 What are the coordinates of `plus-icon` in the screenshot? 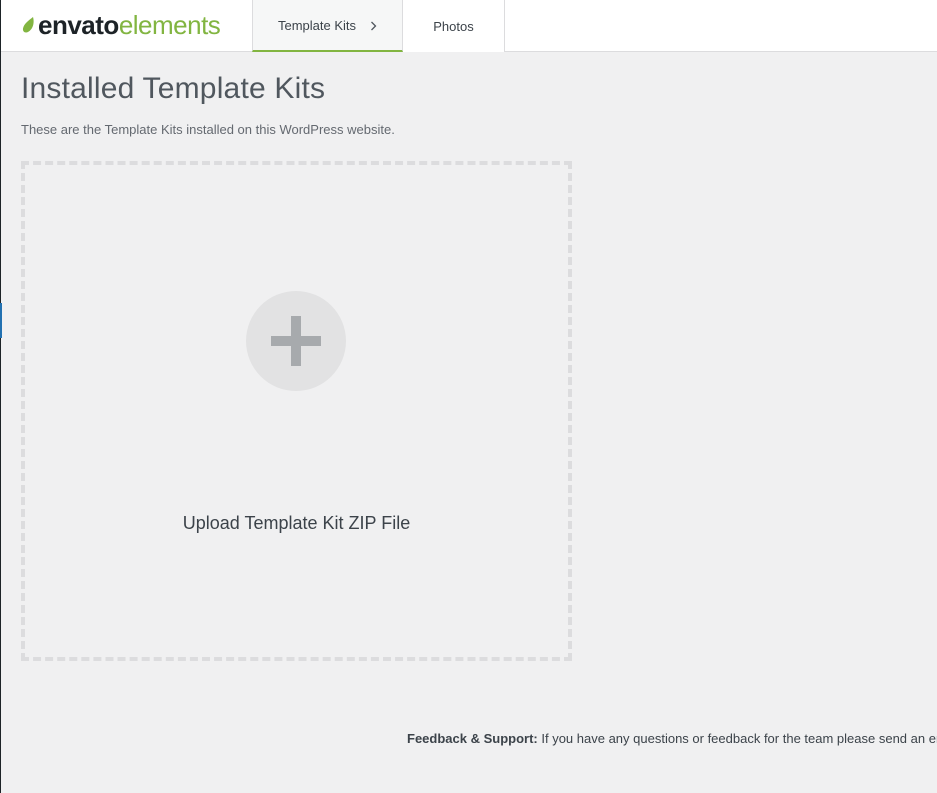 It's located at (296, 341).